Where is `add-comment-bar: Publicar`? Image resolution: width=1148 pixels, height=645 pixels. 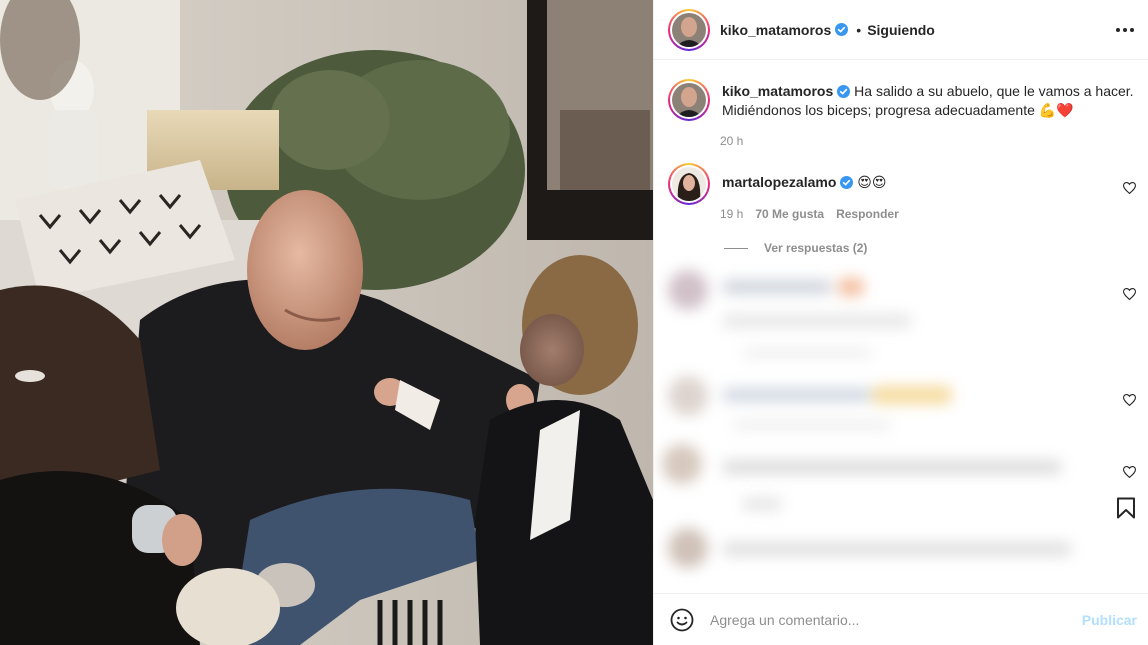 add-comment-bar: Publicar is located at coordinates (901, 619).